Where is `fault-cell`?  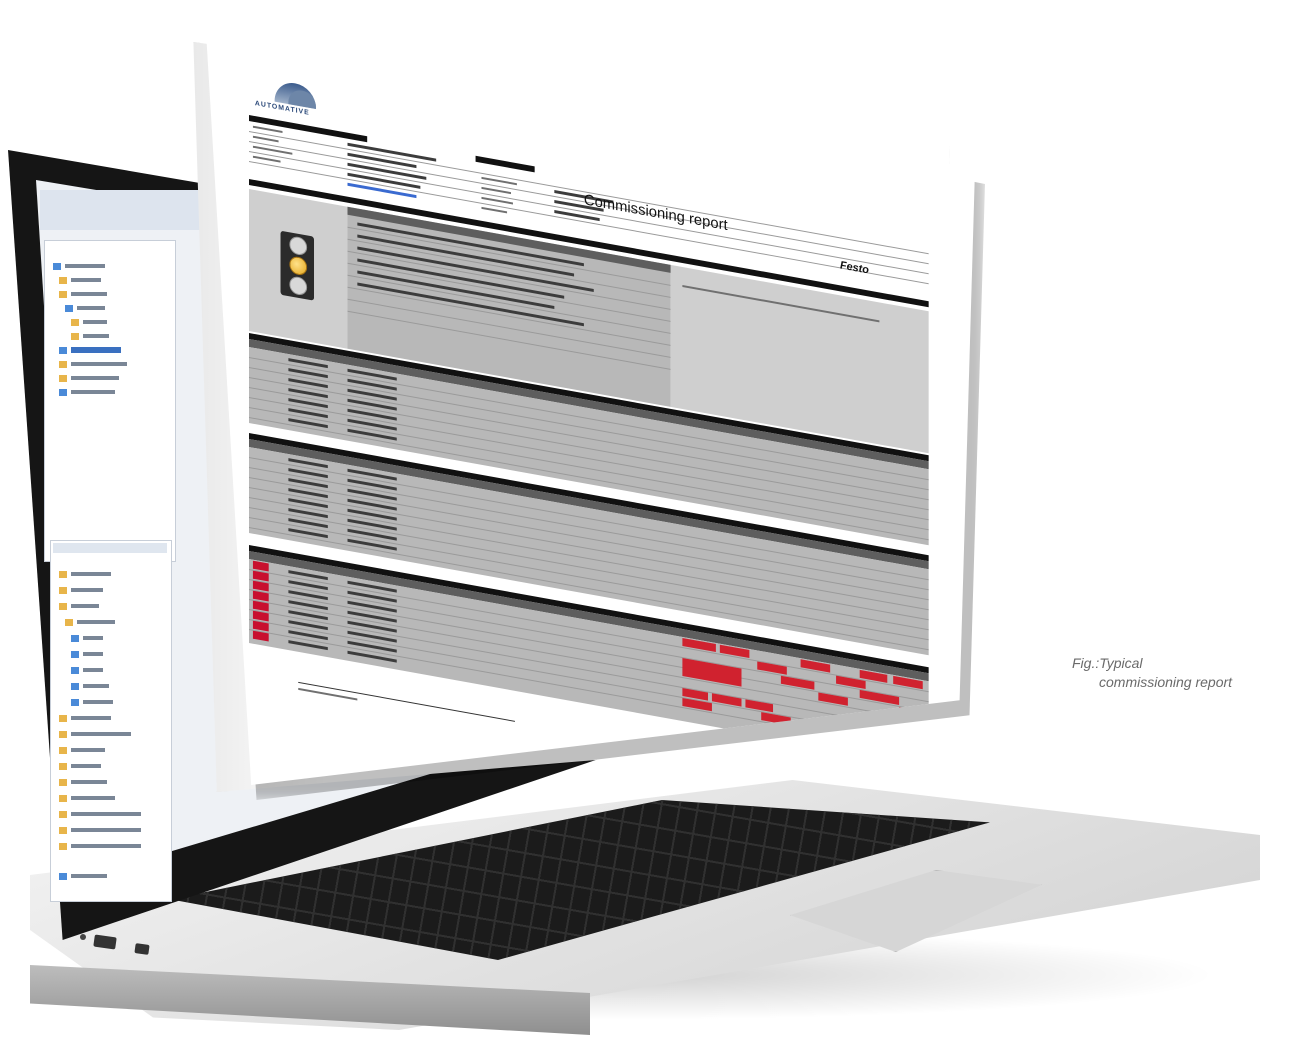
fault-cell is located at coordinates (899, 751).